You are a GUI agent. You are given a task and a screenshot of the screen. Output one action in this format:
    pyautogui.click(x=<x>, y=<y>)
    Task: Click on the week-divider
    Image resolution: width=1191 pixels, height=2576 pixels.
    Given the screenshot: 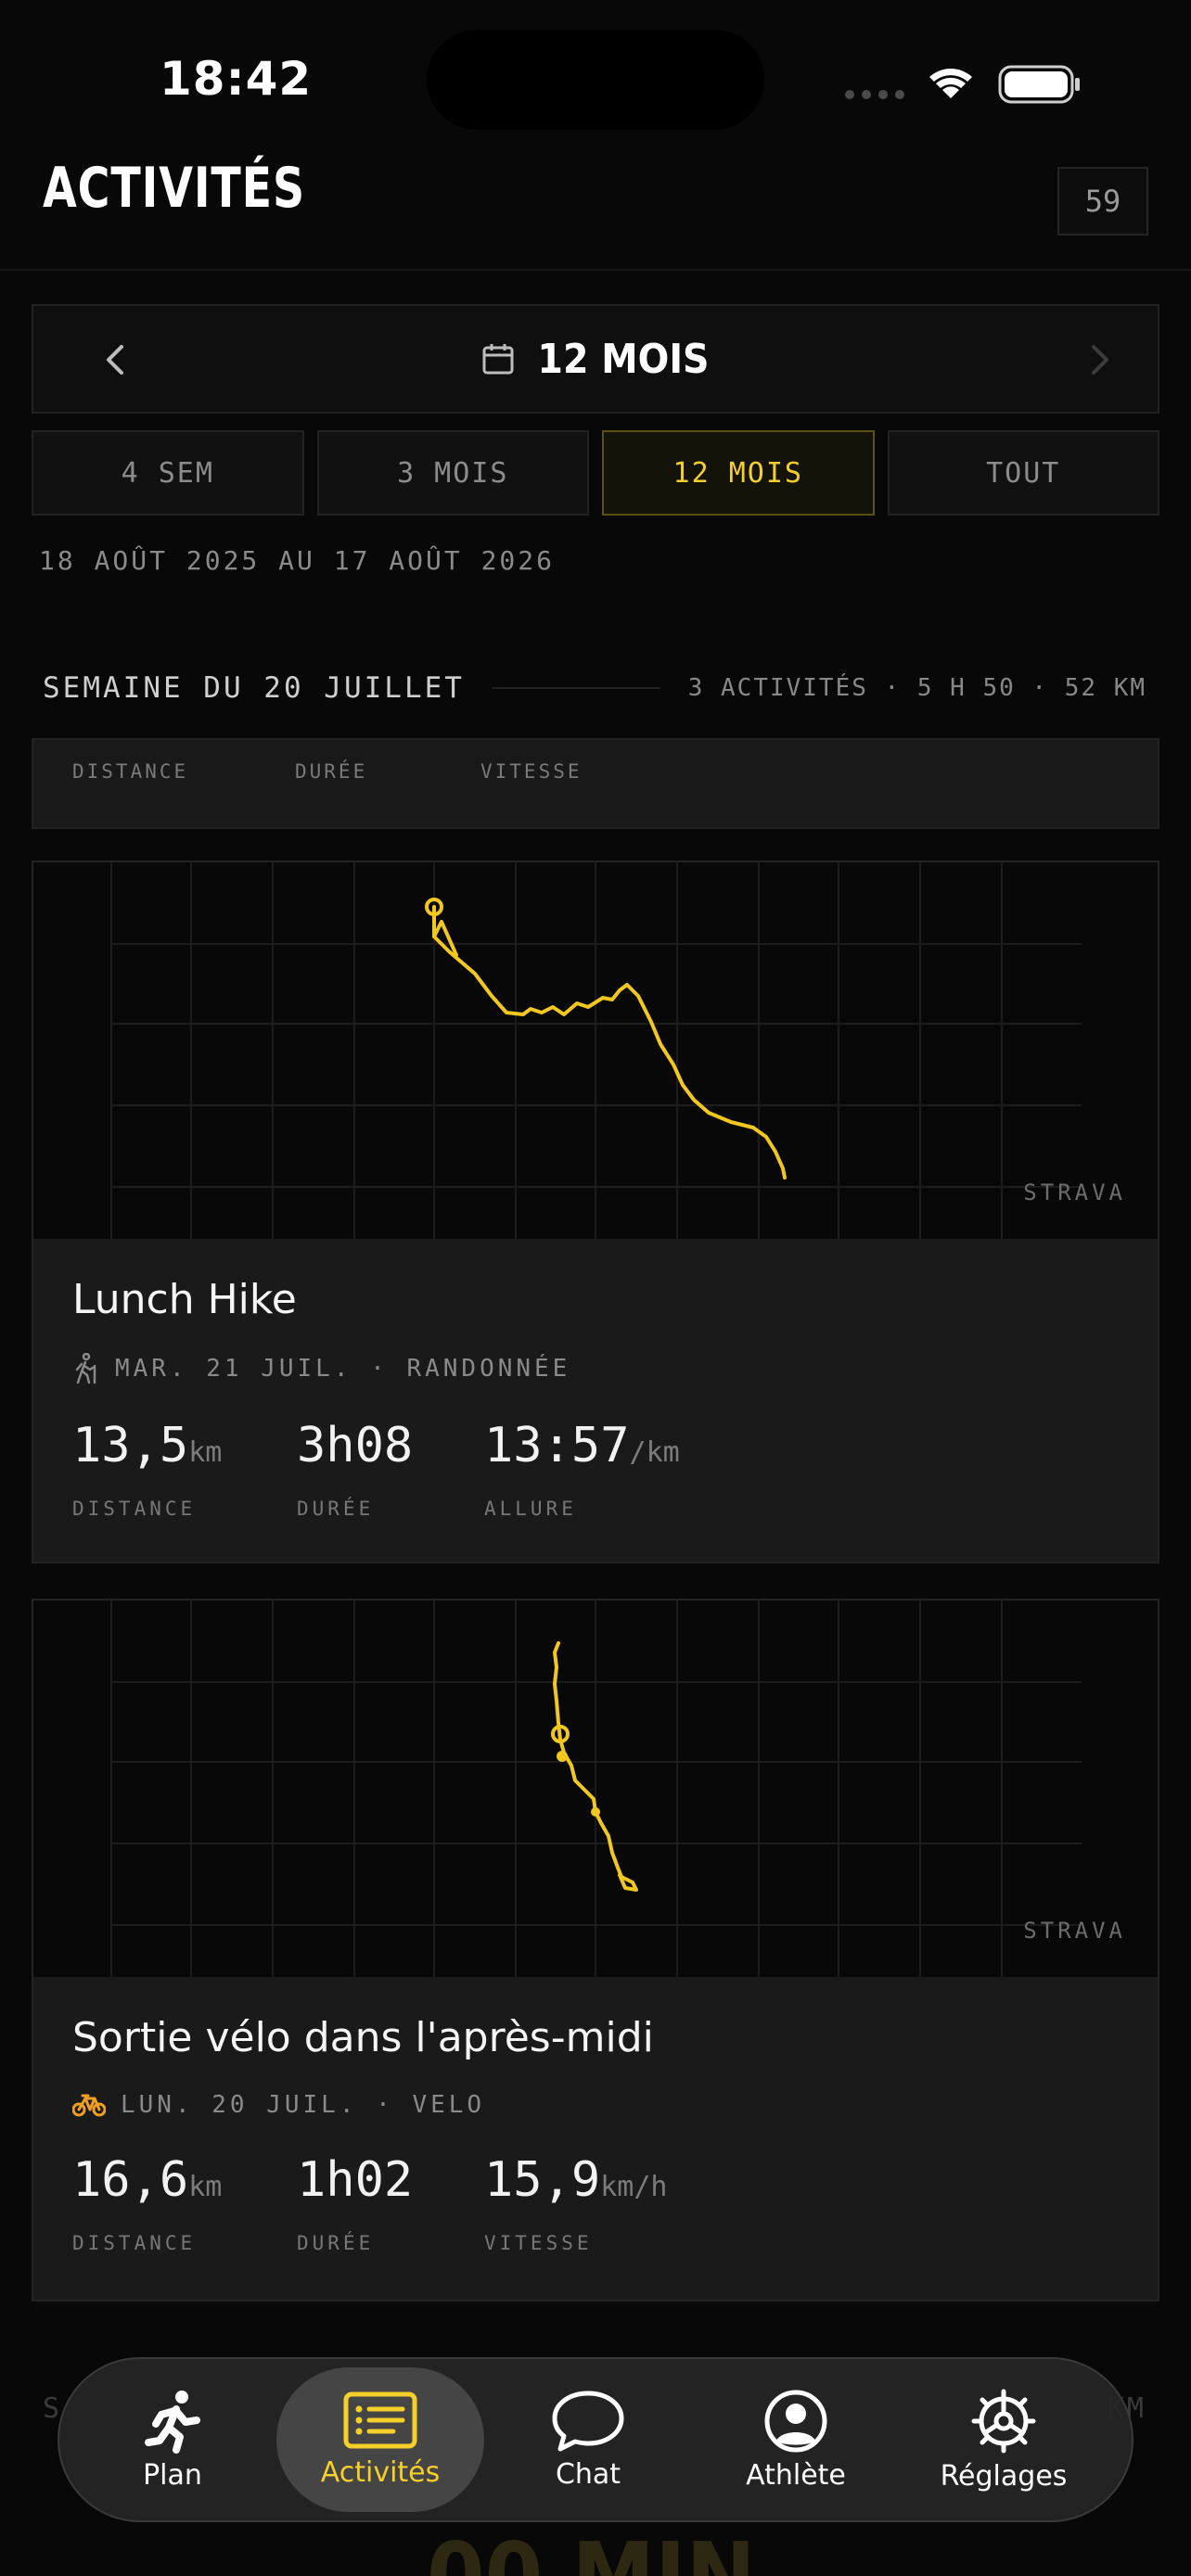 What is the action you would take?
    pyautogui.click(x=576, y=688)
    